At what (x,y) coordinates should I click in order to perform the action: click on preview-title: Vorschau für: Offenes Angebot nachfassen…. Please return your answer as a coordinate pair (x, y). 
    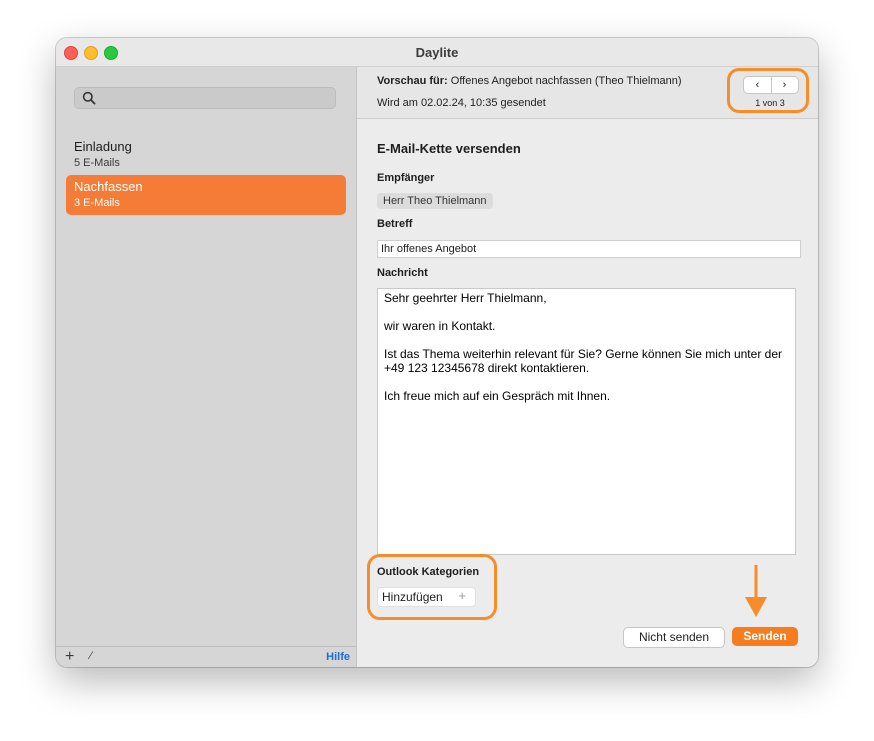
    Looking at the image, I should click on (529, 81).